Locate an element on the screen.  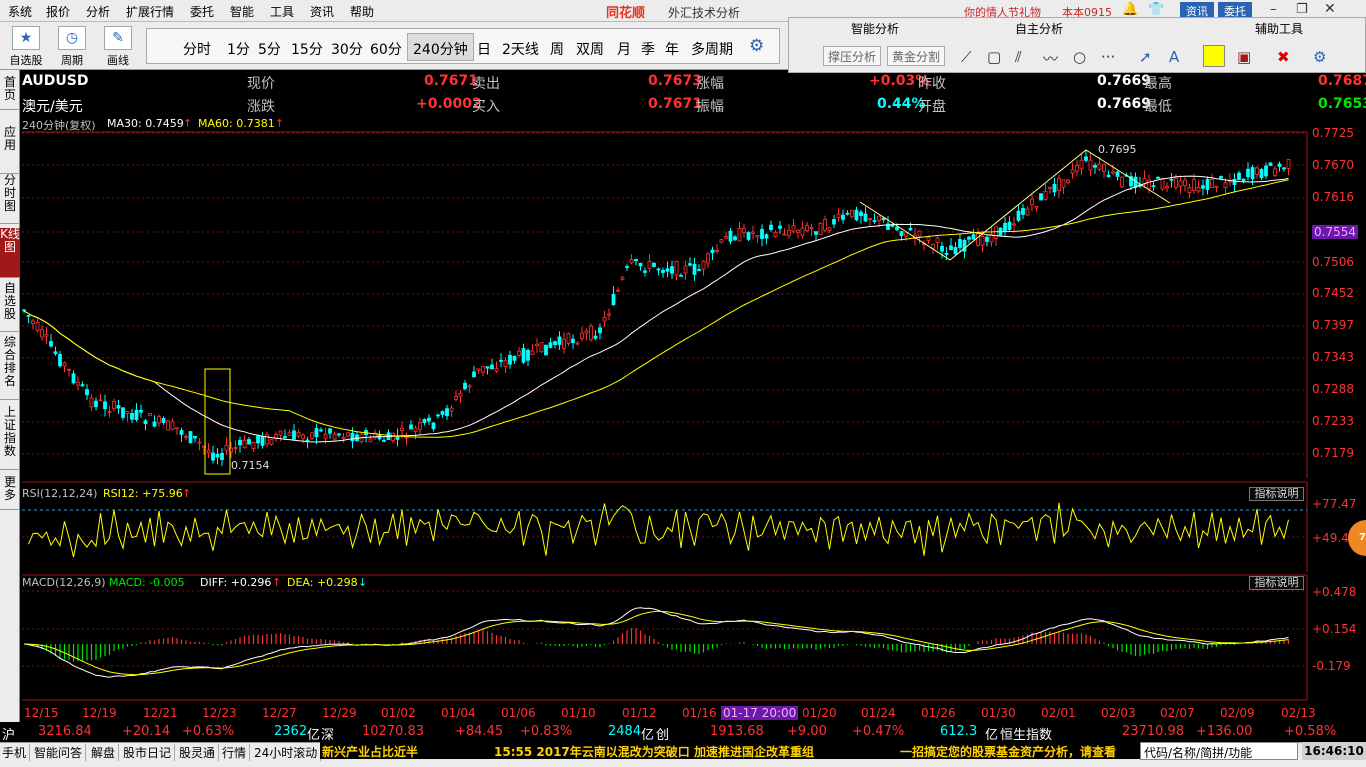
bell-icon: 🔔 is located at coordinates (1130, 9).